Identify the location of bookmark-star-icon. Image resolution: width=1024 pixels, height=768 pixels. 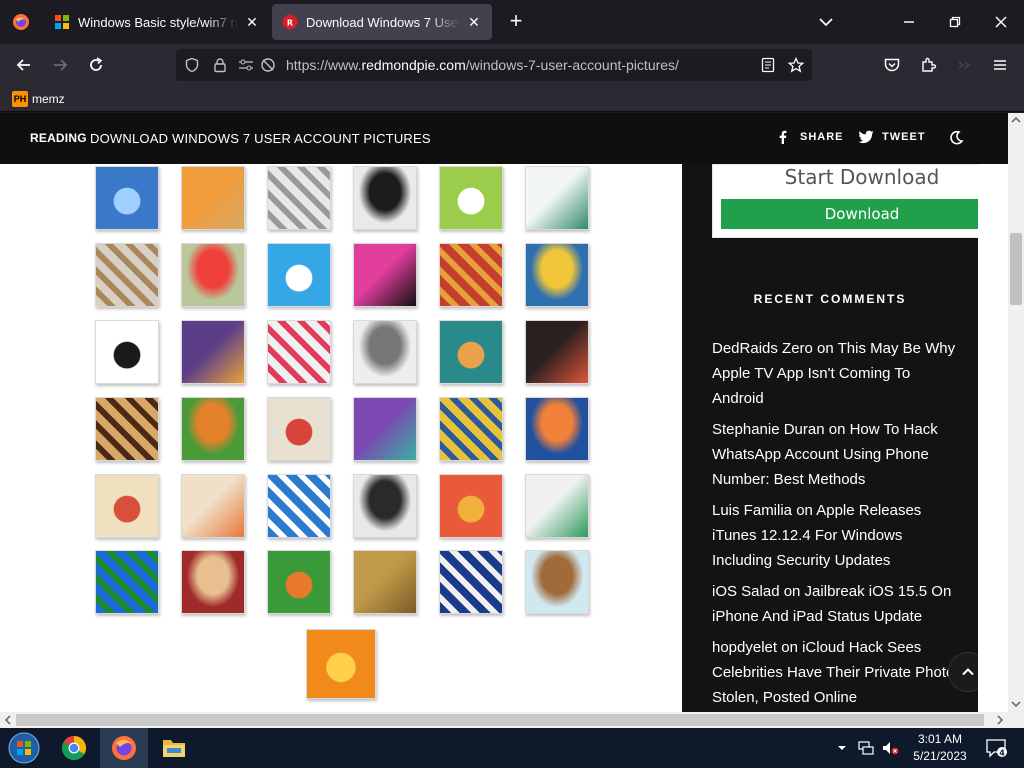
(796, 65).